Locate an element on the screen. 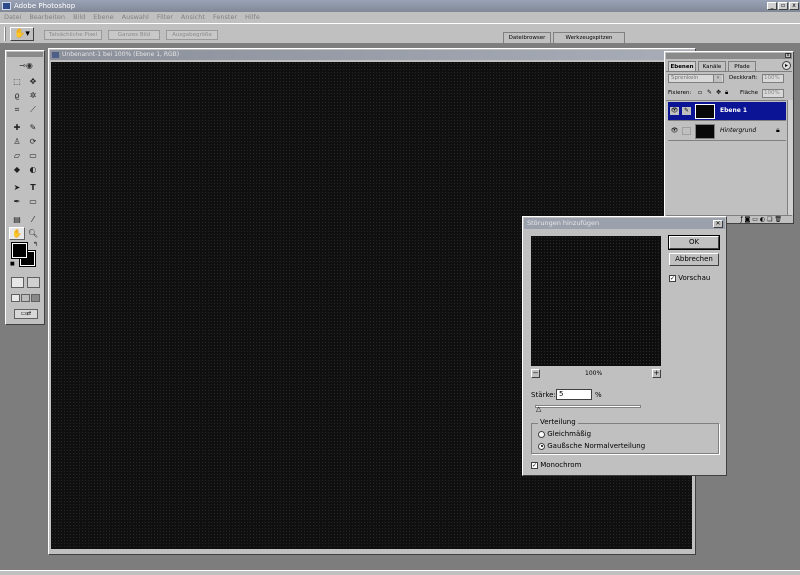 This screenshot has height=575, width=800. default-colors-icon: ■ is located at coordinates (12, 264).